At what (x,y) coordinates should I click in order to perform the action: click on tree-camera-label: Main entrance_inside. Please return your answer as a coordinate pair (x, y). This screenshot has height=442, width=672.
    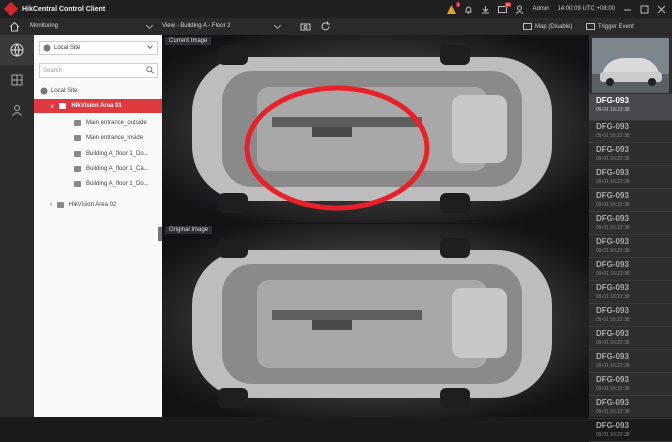
    Looking at the image, I should click on (115, 138).